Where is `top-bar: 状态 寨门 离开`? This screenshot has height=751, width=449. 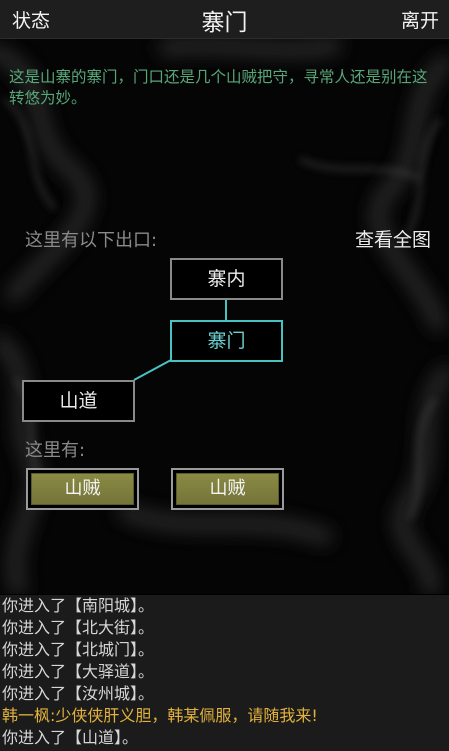 top-bar: 状态 寨门 离开 is located at coordinates (224, 19).